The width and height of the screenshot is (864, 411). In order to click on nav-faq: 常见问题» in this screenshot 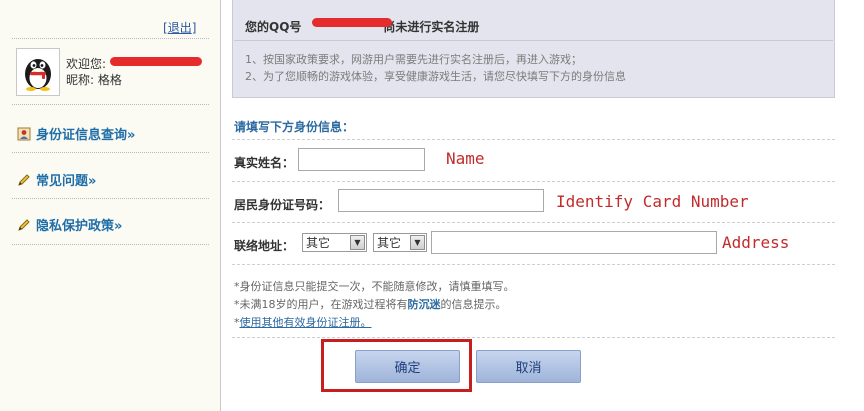, I will do `click(56, 179)`.